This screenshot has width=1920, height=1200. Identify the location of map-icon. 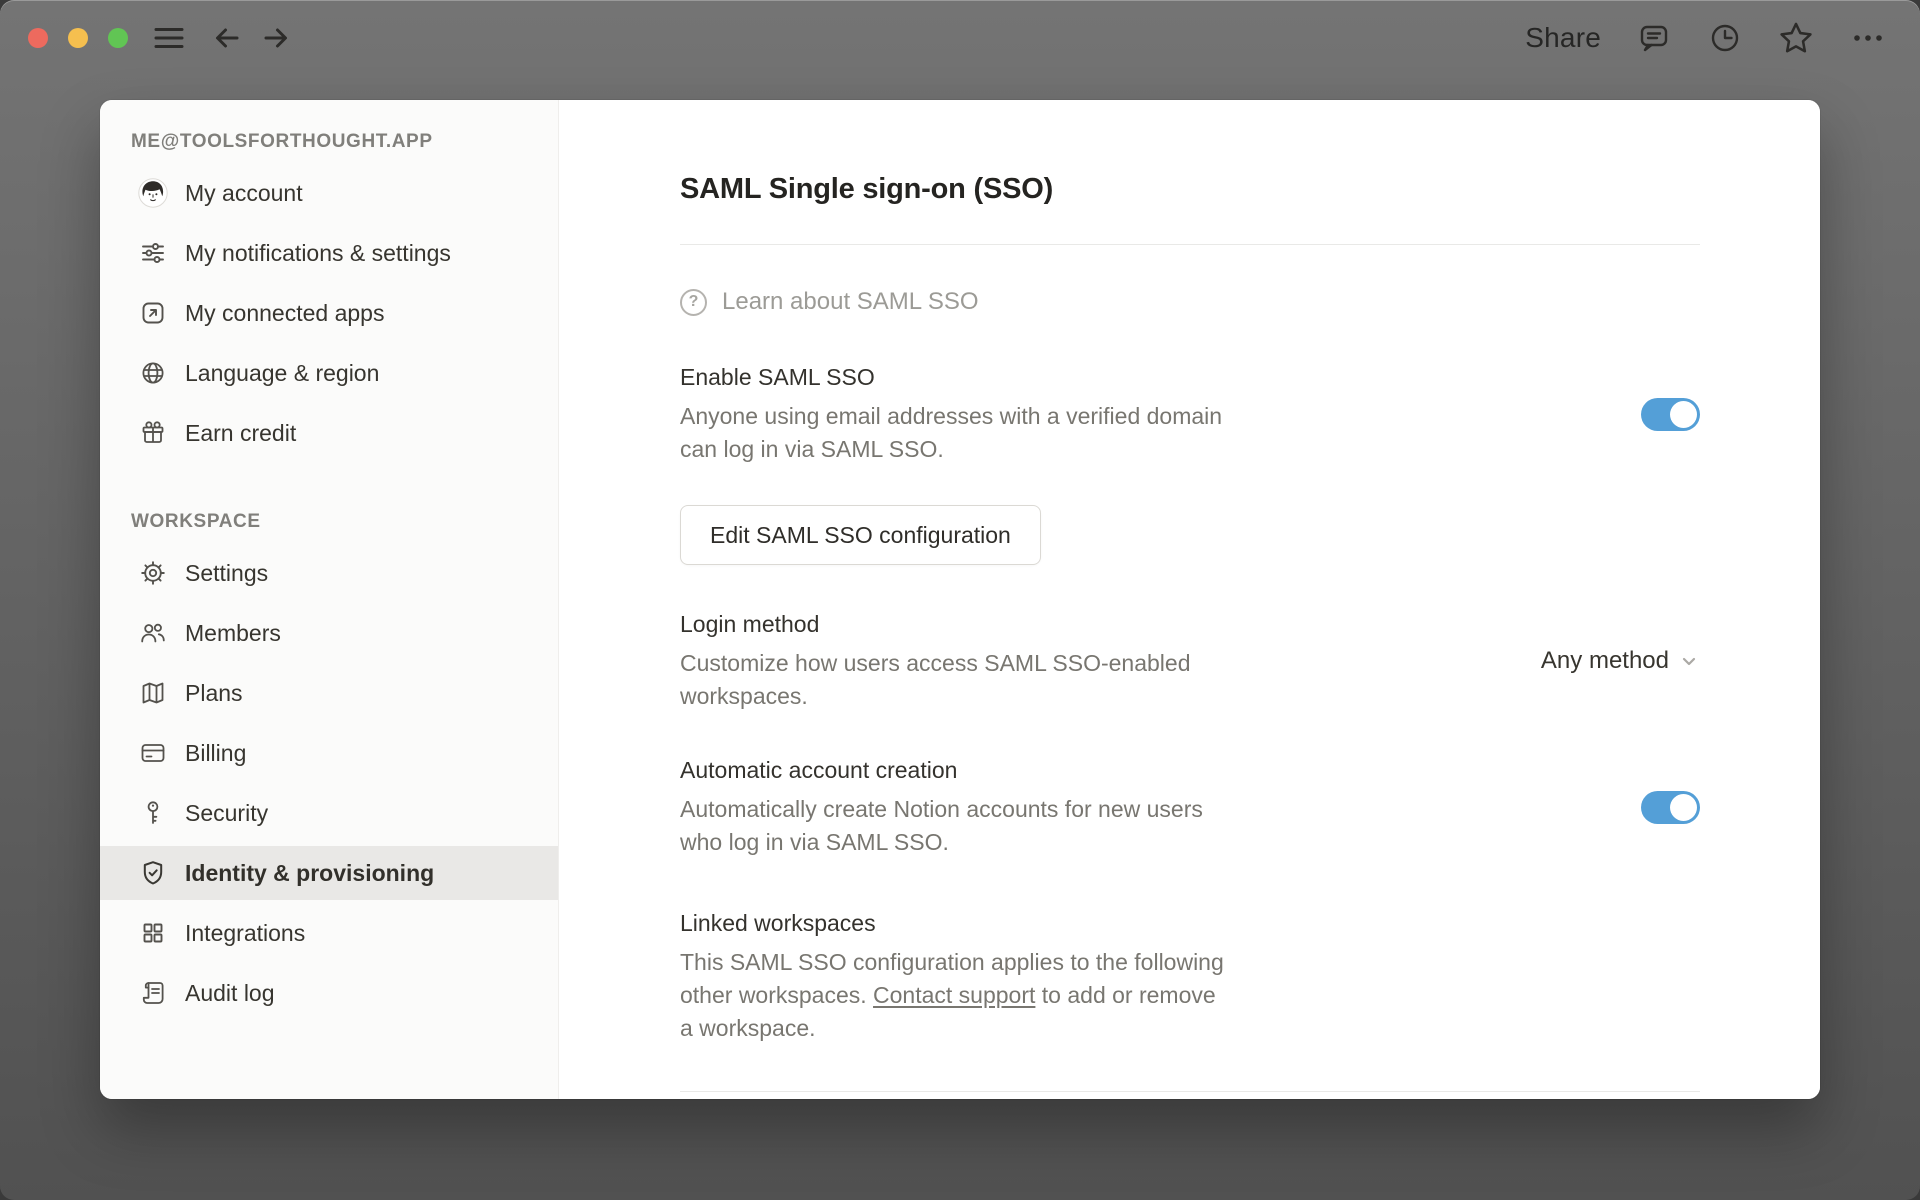
(153, 693).